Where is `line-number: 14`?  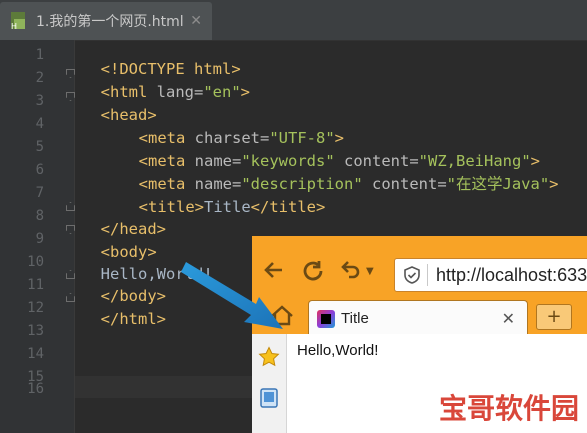 line-number: 14 is located at coordinates (35, 354).